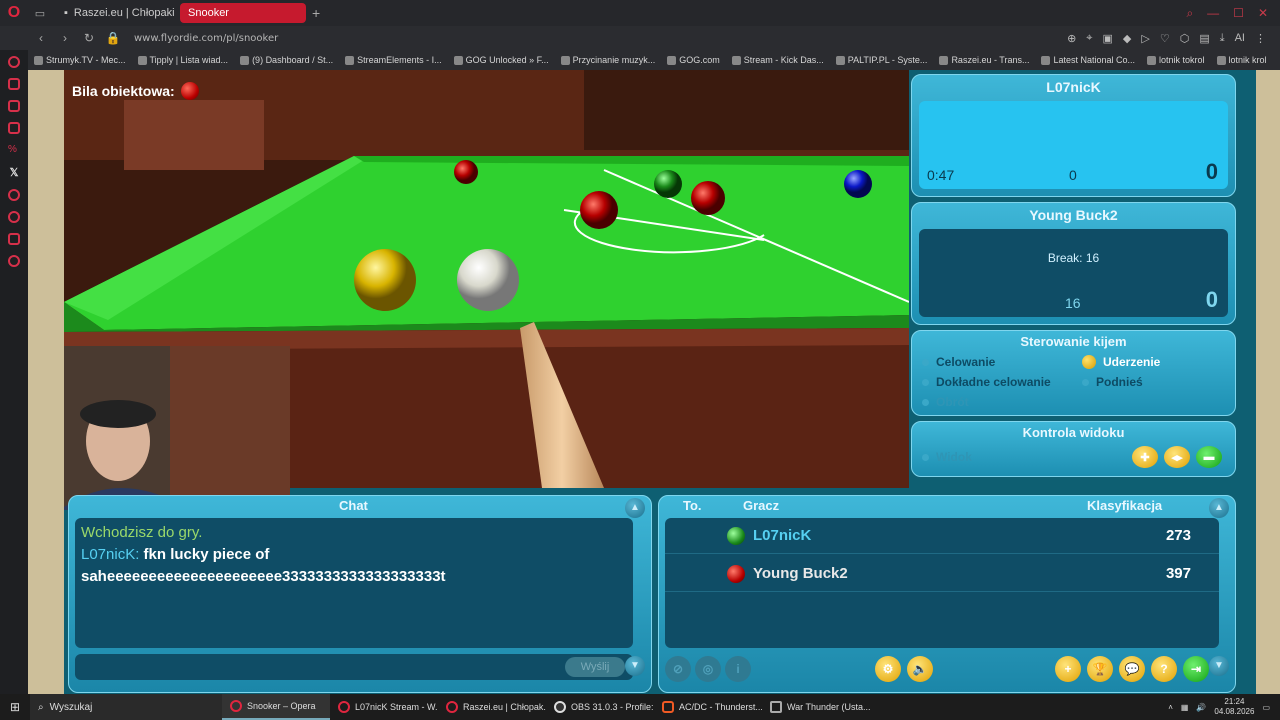 Image resolution: width=1280 pixels, height=720 pixels. Describe the element at coordinates (14, 13) in the screenshot. I see `opera-logo-icon: O` at that location.